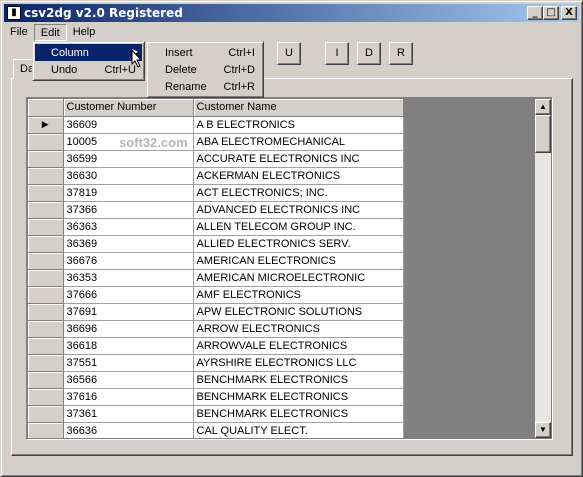 This screenshot has height=477, width=583. What do you see at coordinates (128, 312) in the screenshot?
I see `cell-customer-number: 37691` at bounding box center [128, 312].